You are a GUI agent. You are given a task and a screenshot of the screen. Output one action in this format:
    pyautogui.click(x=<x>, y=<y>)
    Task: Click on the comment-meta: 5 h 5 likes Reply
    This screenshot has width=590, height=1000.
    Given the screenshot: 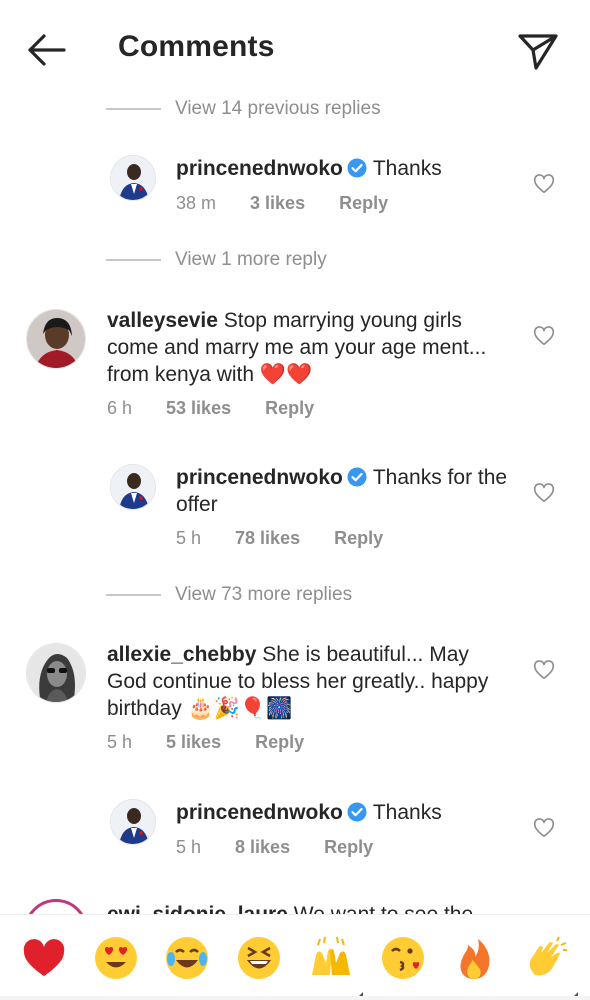 What is the action you would take?
    pyautogui.click(x=205, y=742)
    